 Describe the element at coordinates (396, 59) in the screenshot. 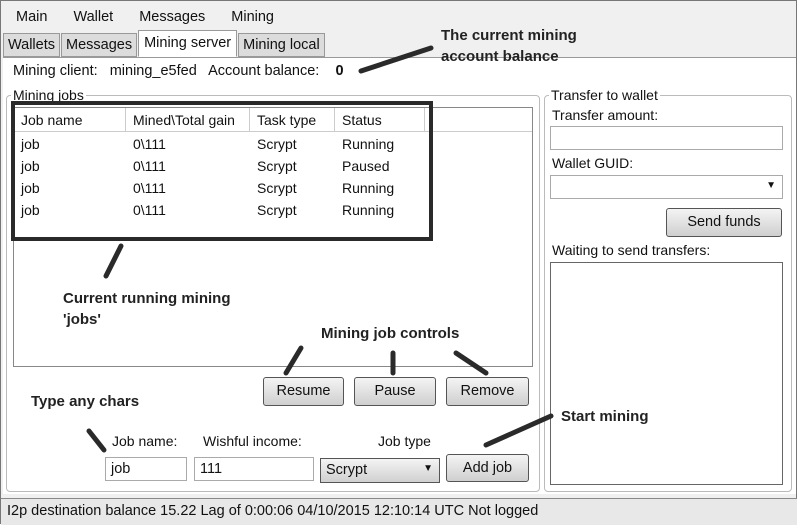

I see `balance-pointer` at that location.